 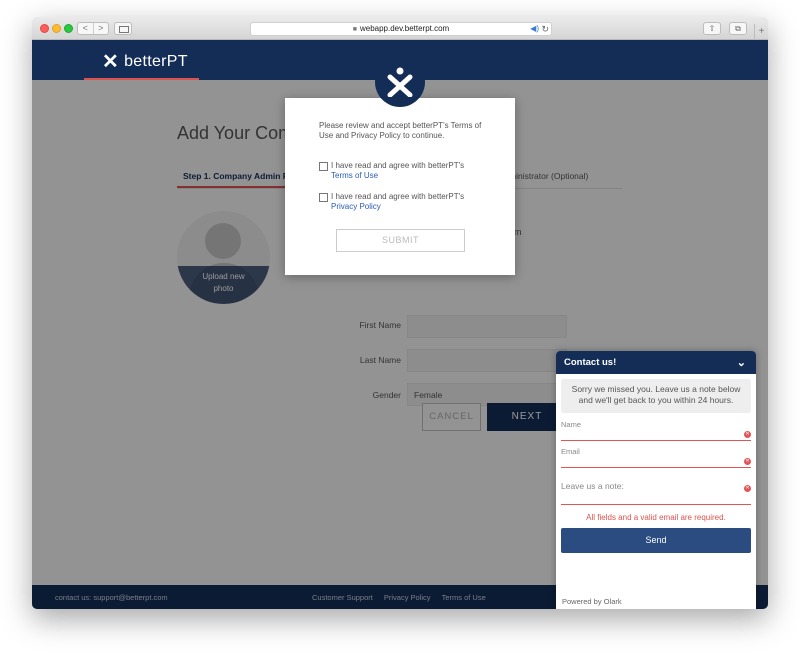 What do you see at coordinates (323, 197) in the screenshot?
I see `agree-privacy-checkbox` at bounding box center [323, 197].